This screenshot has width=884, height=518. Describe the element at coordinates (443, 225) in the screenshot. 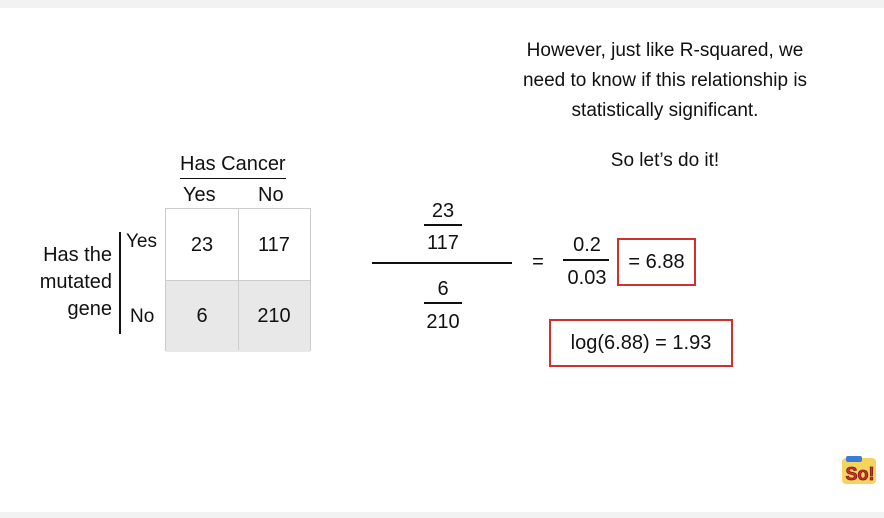

I see `top-fraction-bar` at that location.